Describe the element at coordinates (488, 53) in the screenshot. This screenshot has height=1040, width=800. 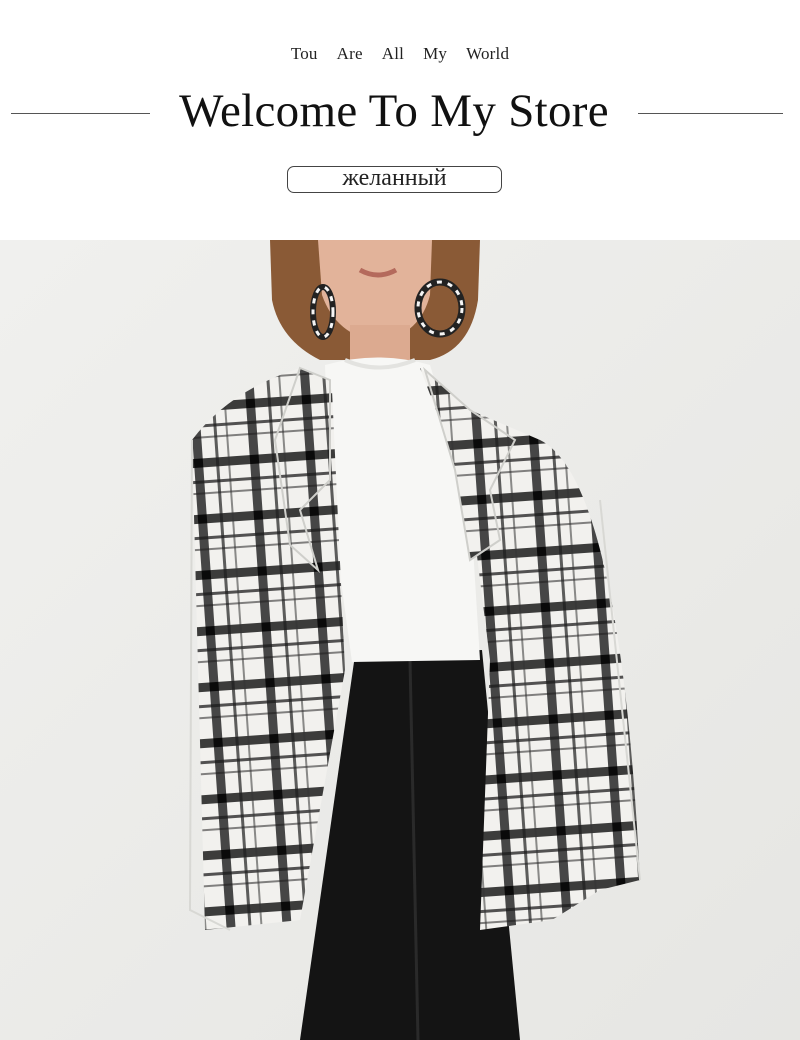
I see `tagline-word: World` at that location.